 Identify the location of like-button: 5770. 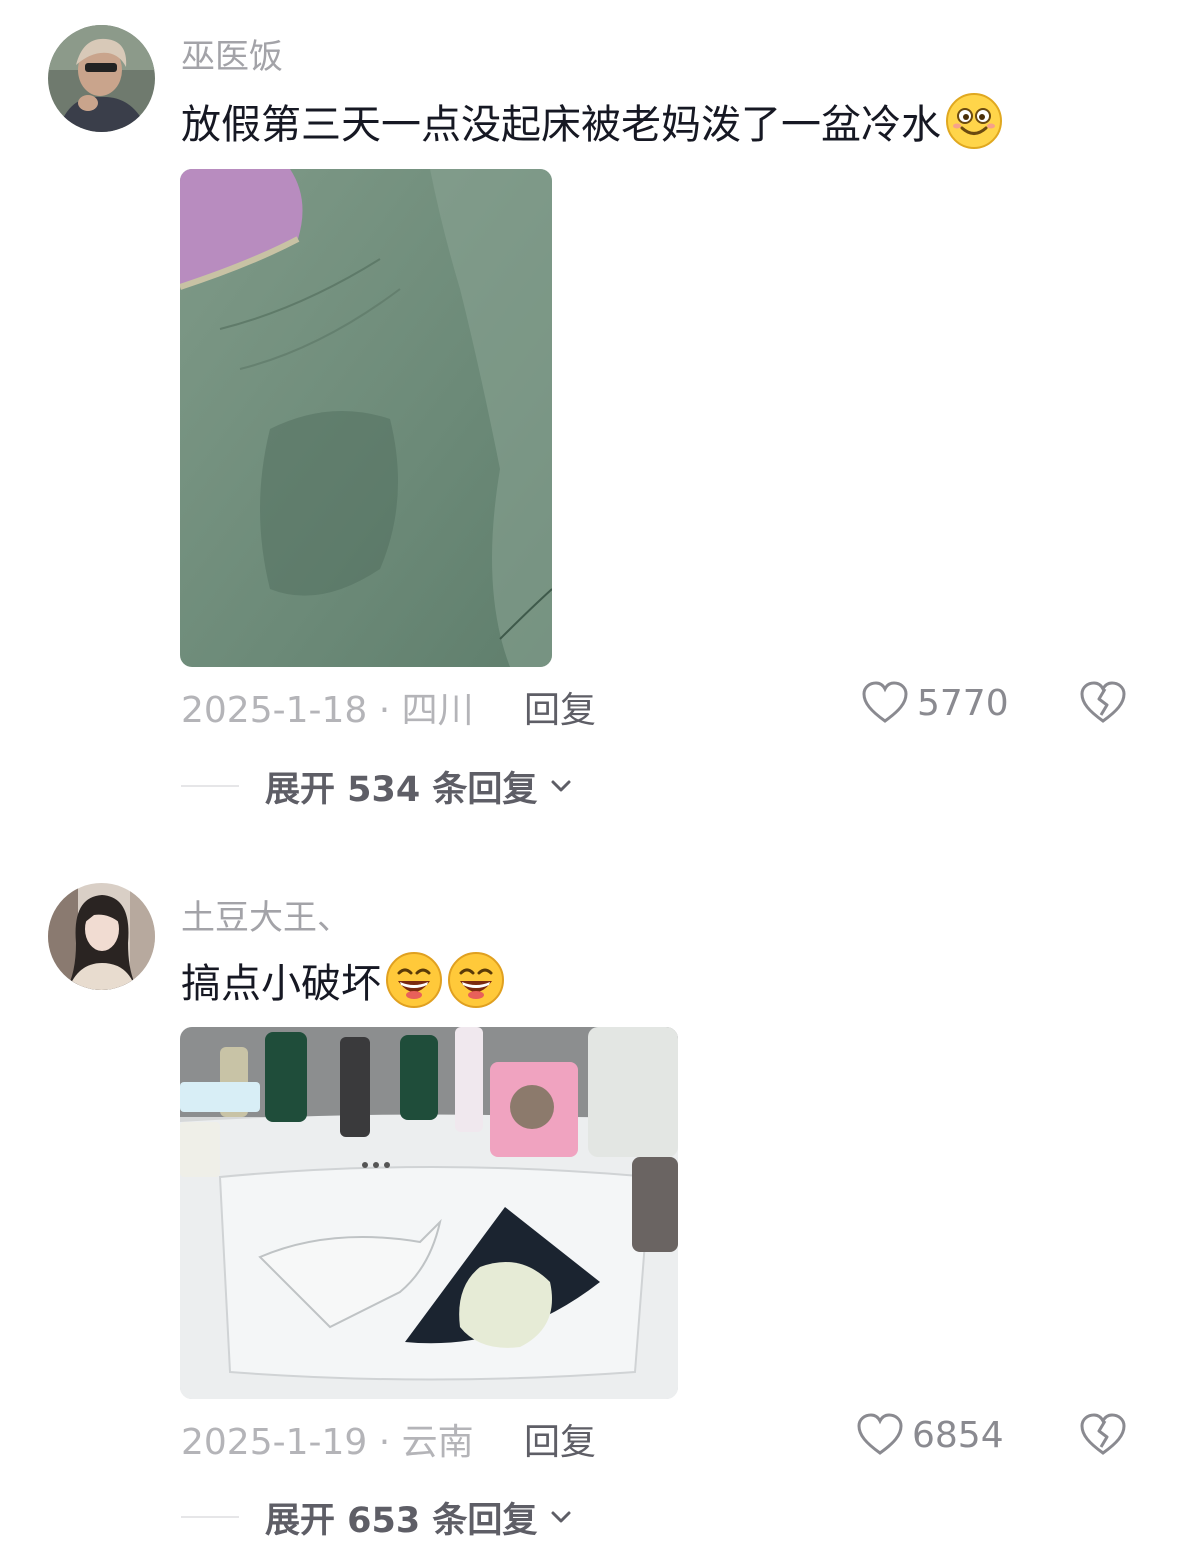
(935, 703).